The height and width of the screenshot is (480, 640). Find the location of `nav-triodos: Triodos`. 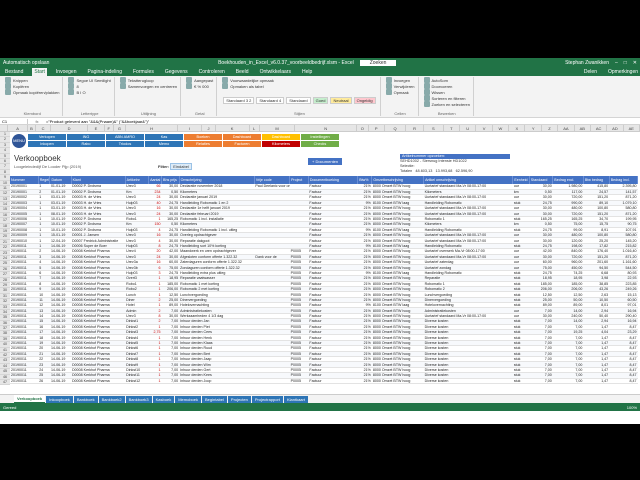

nav-triodos: Triodos is located at coordinates (125, 144).